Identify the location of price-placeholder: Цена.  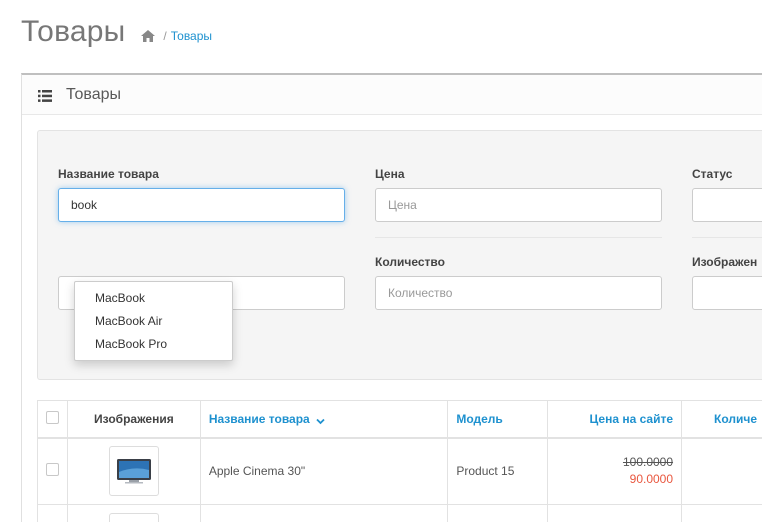
(402, 205).